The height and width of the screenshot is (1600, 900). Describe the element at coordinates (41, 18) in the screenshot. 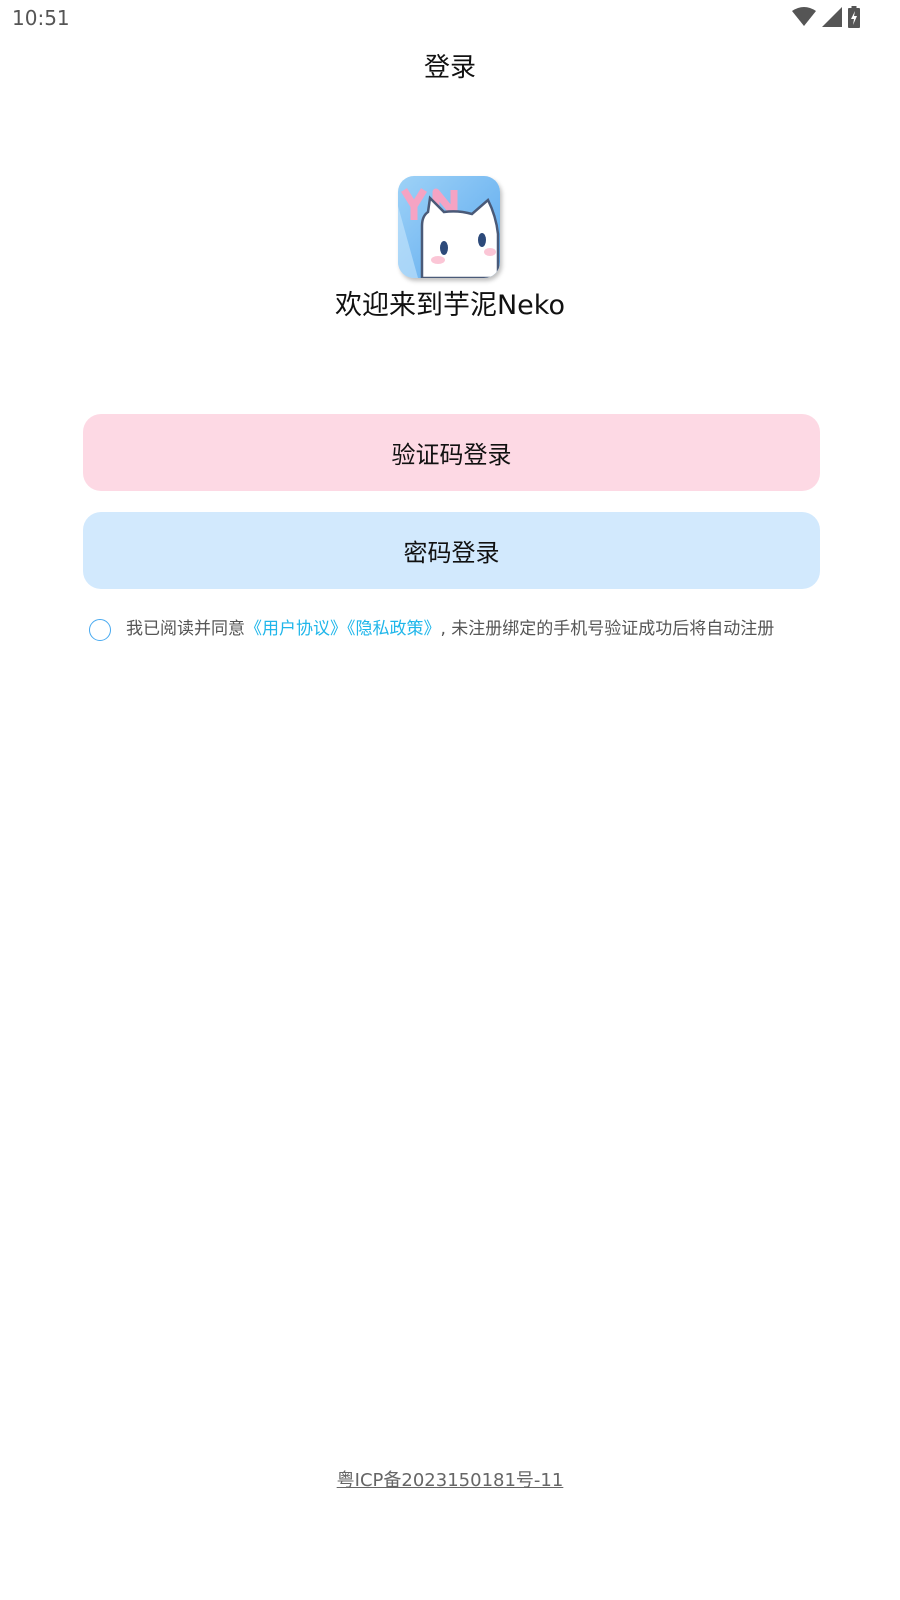

I see `status-time: 10:51` at that location.